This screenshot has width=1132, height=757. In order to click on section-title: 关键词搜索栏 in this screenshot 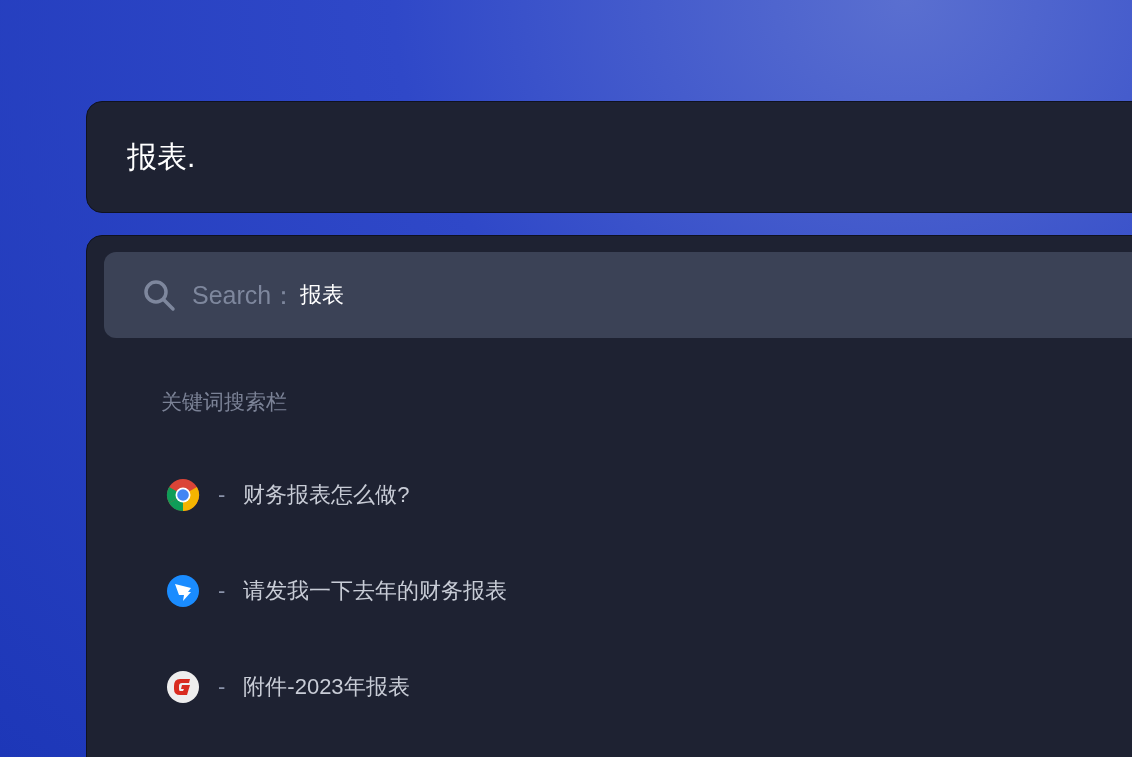, I will do `click(224, 402)`.